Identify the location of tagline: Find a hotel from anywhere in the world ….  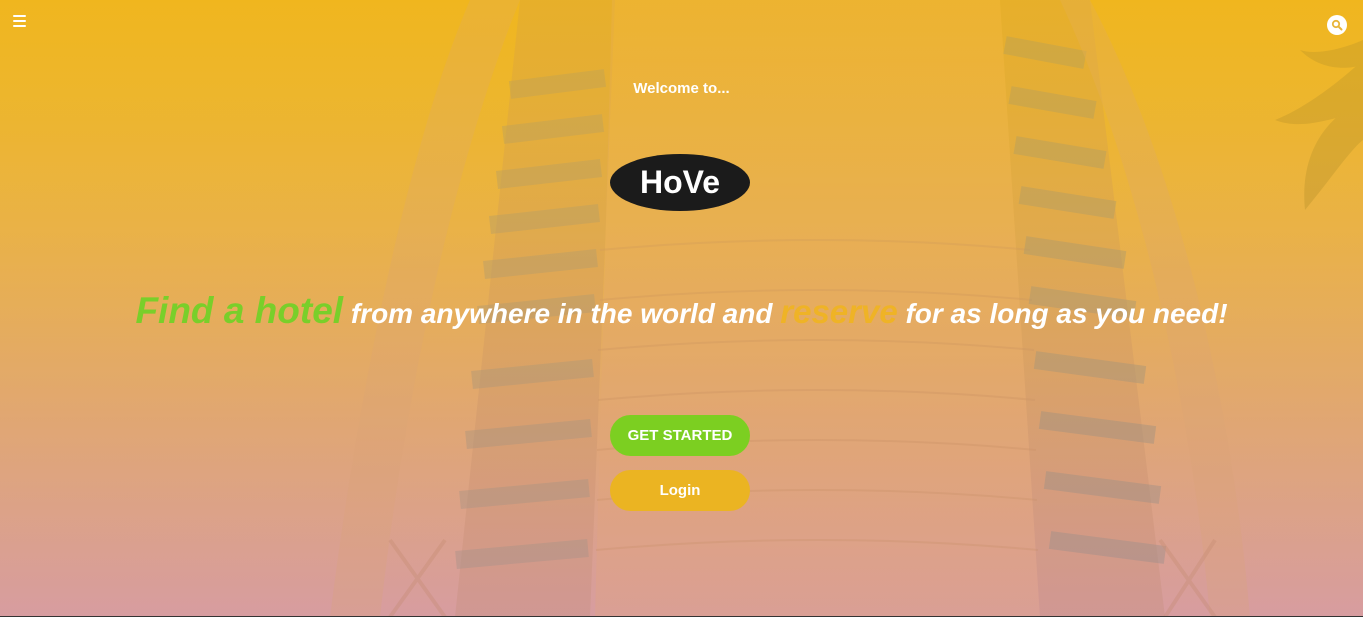
(681, 311).